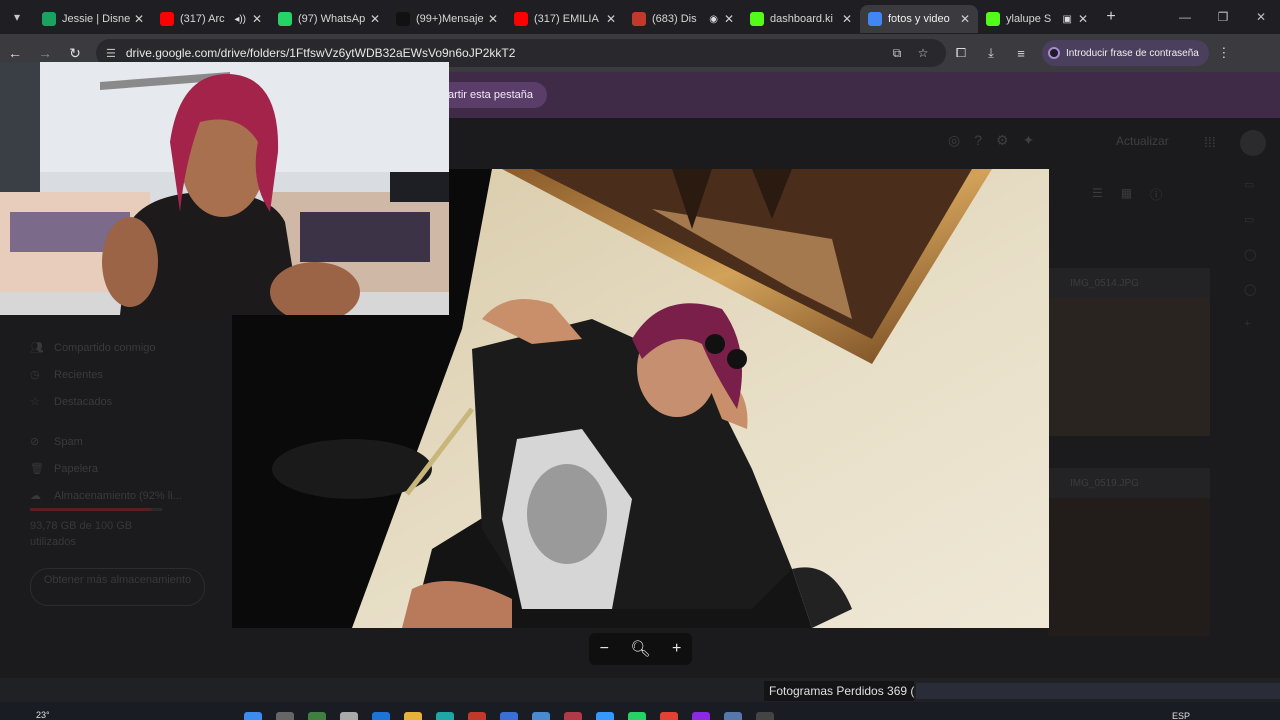 This screenshot has height=720, width=1280. Describe the element at coordinates (604, 649) in the screenshot. I see `zoom-out-icon: −` at that location.